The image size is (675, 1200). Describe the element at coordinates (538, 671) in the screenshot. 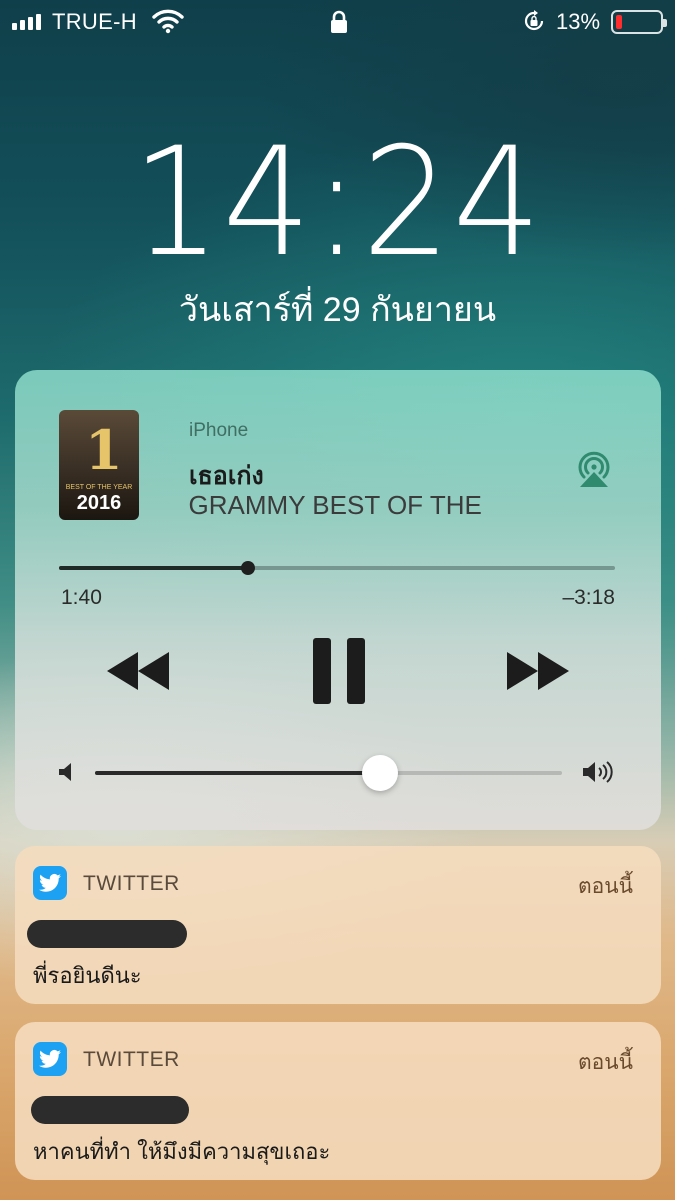

I see `fast-forward-icon` at that location.